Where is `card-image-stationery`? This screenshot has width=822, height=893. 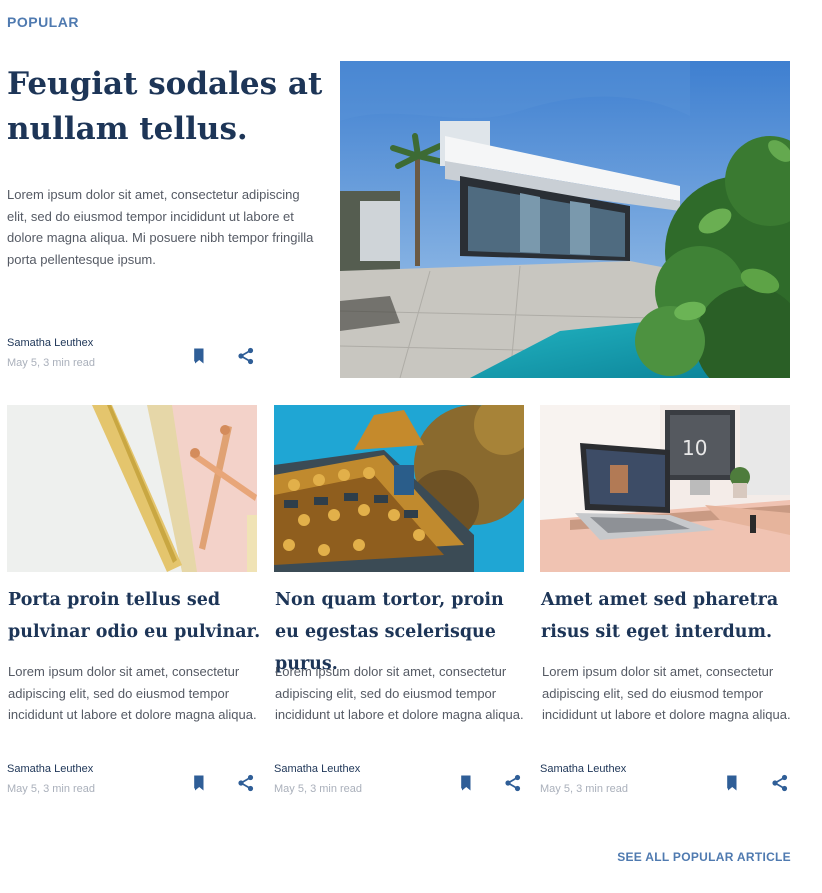
card-image-stationery is located at coordinates (132, 488).